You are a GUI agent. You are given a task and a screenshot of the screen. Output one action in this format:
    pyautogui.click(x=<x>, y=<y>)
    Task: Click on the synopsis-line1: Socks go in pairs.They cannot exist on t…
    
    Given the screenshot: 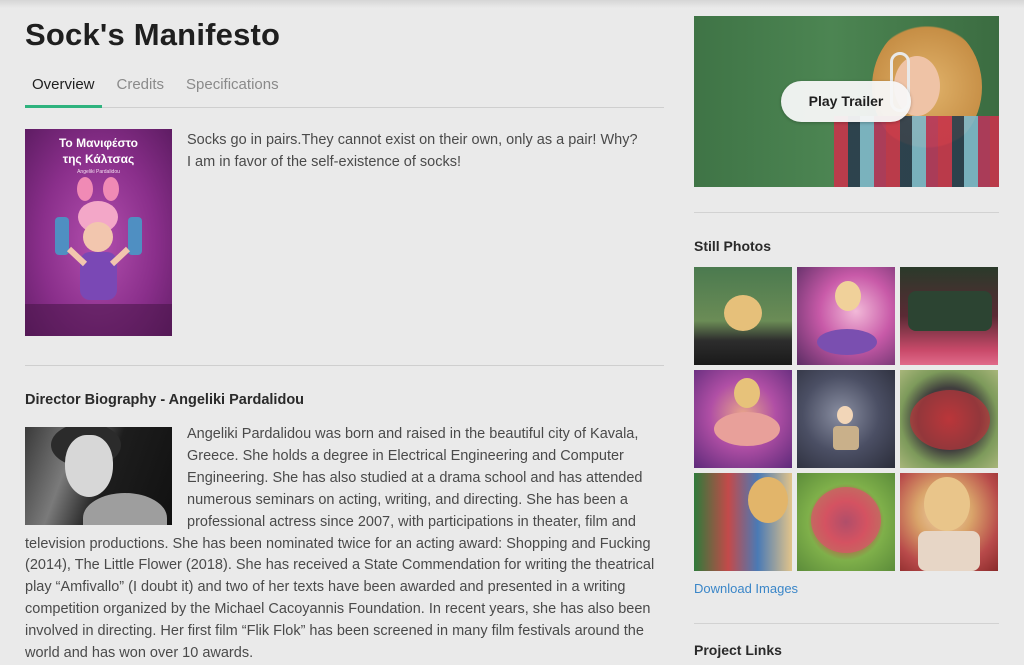 What is the action you would take?
    pyautogui.click(x=412, y=140)
    